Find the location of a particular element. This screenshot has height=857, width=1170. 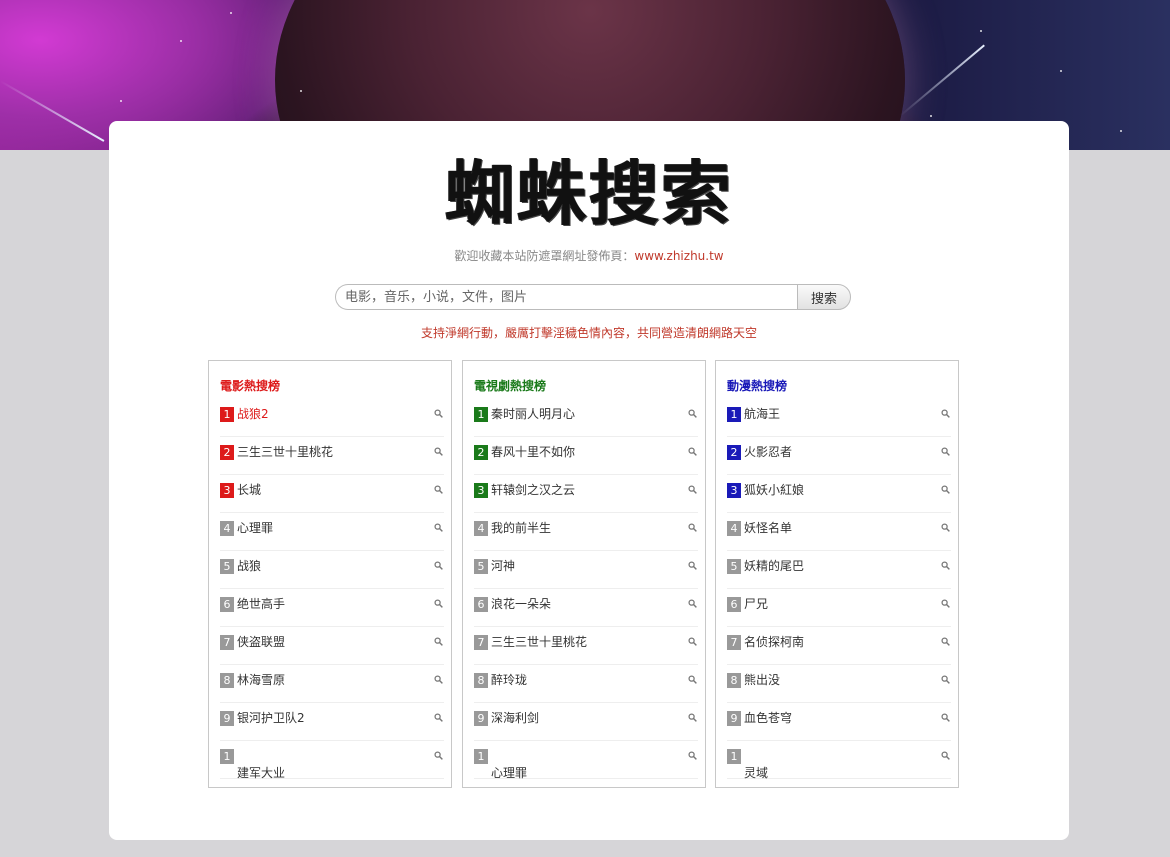

item-title-link: 血色苍穹 is located at coordinates (768, 718).